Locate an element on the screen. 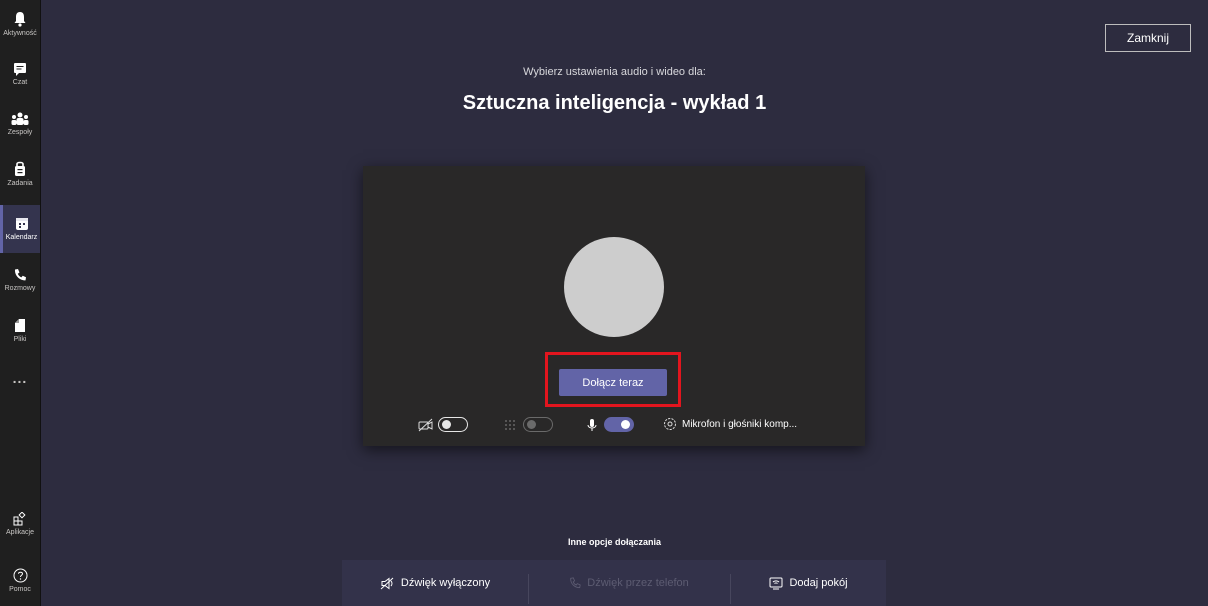  camera-control is located at coordinates (443, 424).